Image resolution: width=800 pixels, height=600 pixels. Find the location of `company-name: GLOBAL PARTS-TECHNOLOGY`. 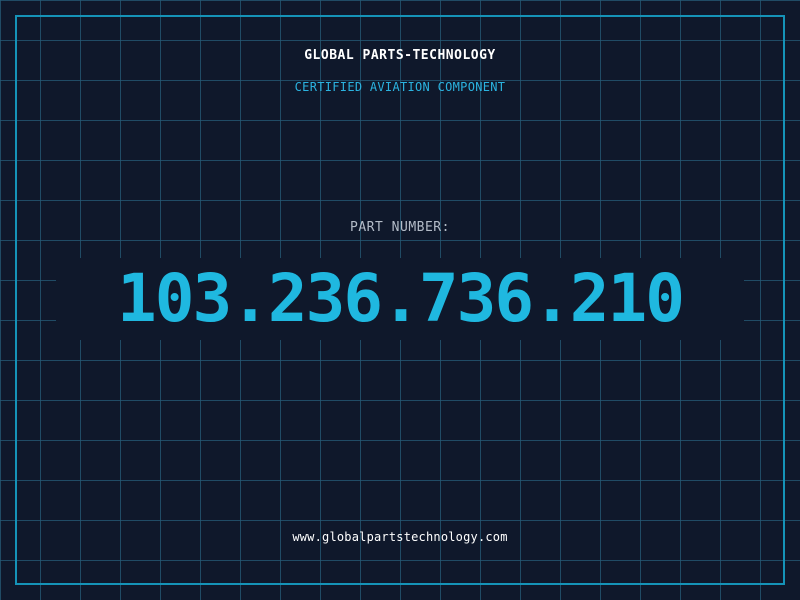

company-name: GLOBAL PARTS-TECHNOLOGY is located at coordinates (400, 55).